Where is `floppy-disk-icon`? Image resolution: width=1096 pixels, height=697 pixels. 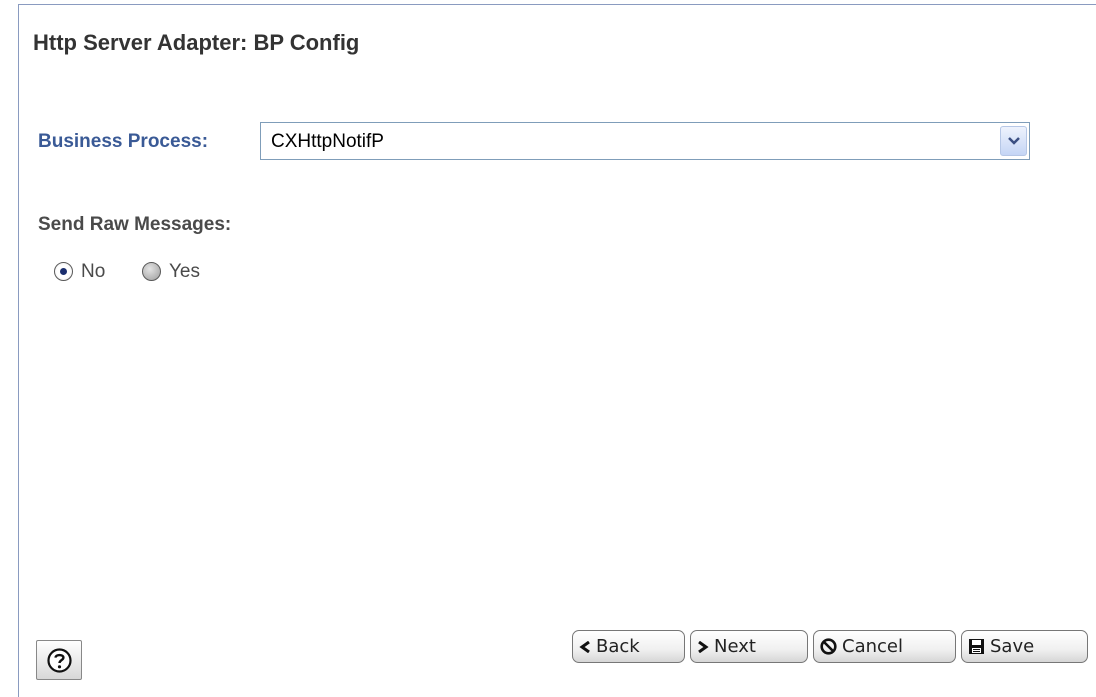 floppy-disk-icon is located at coordinates (976, 646).